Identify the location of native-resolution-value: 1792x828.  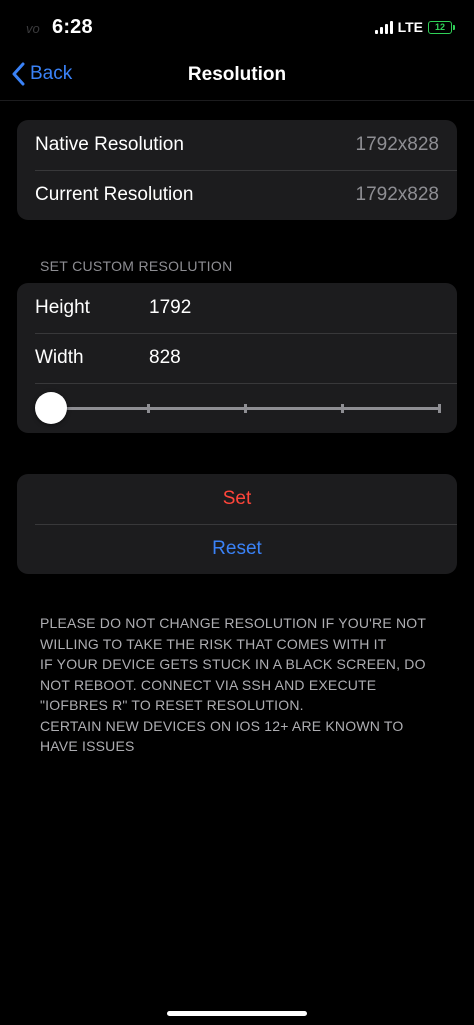
(397, 144).